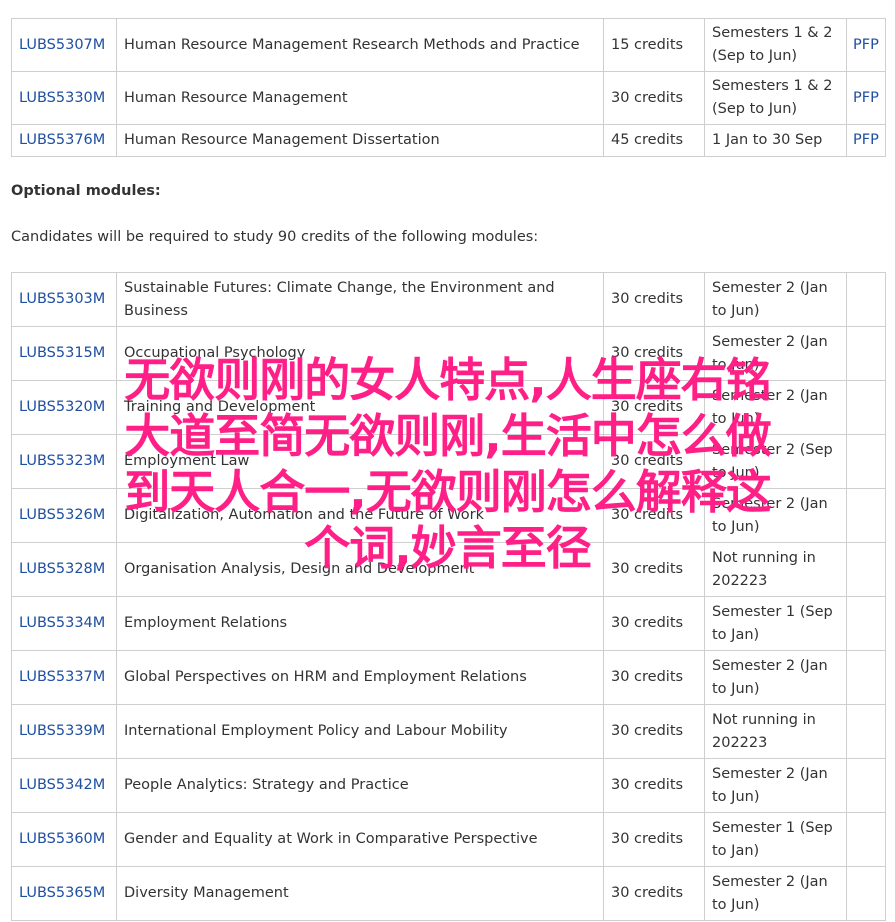 The image size is (895, 922). What do you see at coordinates (360, 461) in the screenshot?
I see `module-title: Employment Law` at bounding box center [360, 461].